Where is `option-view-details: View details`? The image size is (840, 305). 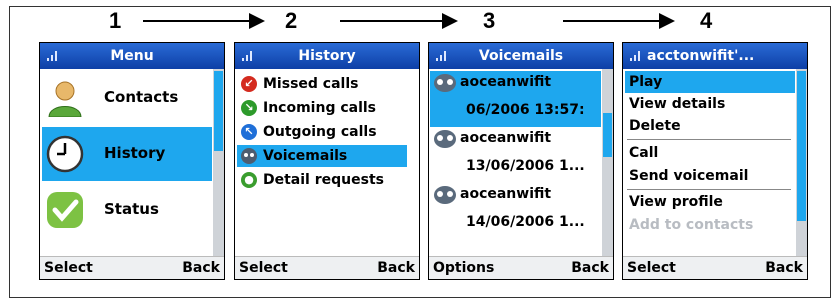 option-view-details: View details is located at coordinates (710, 104).